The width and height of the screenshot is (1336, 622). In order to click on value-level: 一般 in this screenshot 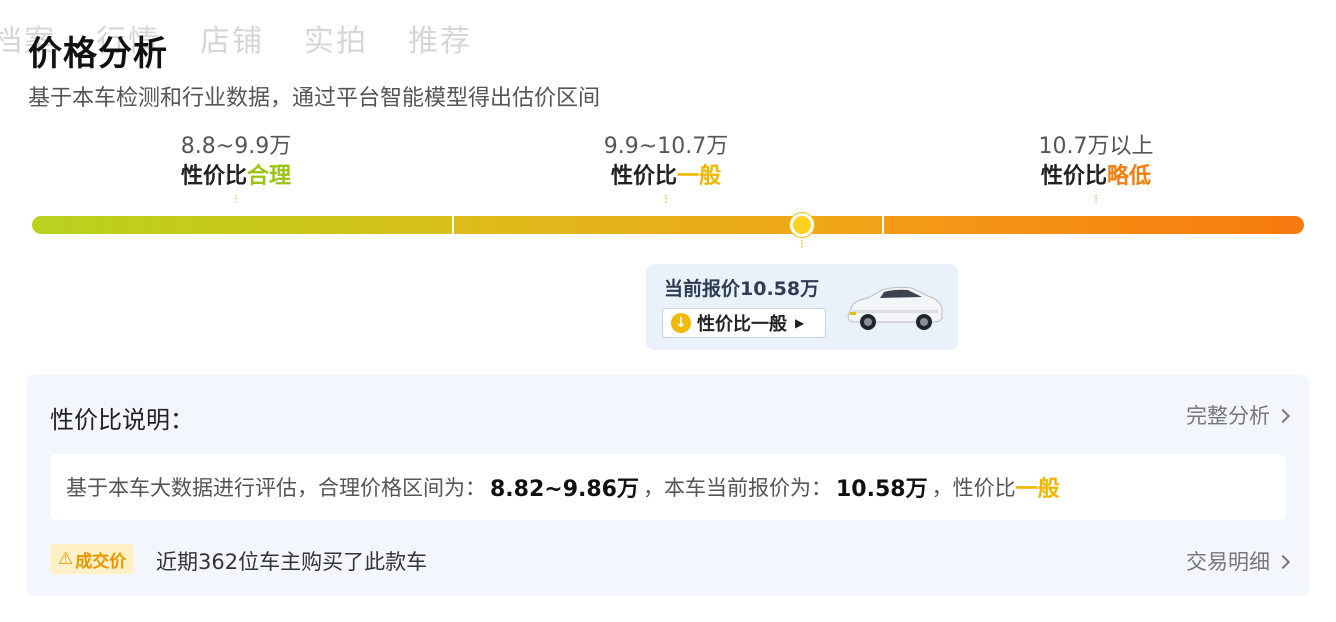, I will do `click(1037, 489)`.